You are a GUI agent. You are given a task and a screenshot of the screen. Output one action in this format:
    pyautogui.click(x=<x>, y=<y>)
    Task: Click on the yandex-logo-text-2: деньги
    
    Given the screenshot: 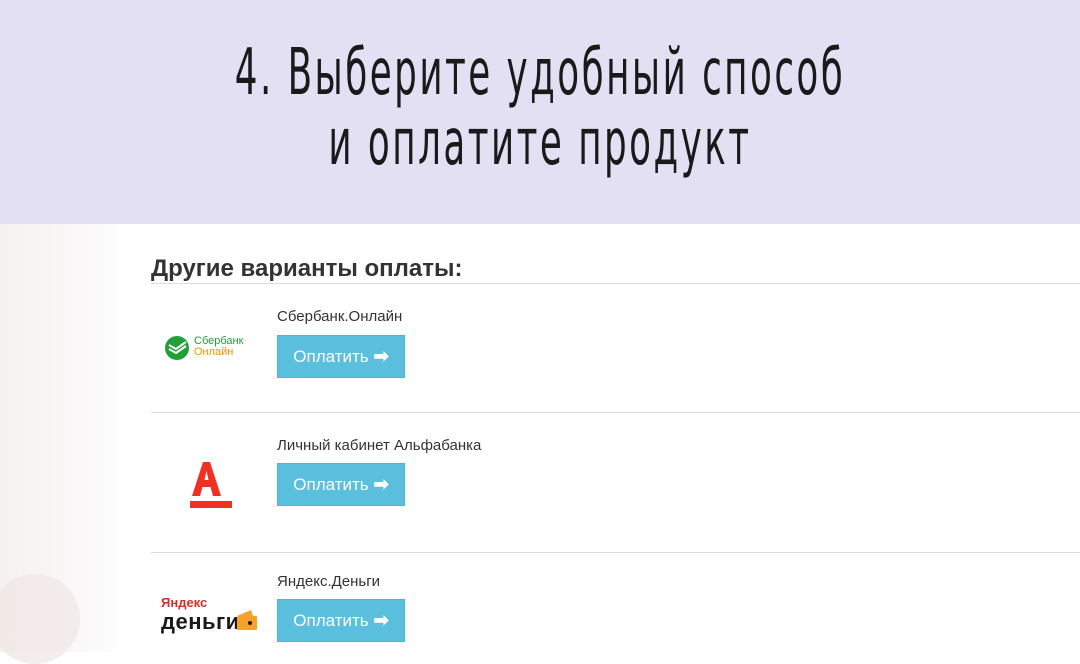 What is the action you would take?
    pyautogui.click(x=200, y=621)
    